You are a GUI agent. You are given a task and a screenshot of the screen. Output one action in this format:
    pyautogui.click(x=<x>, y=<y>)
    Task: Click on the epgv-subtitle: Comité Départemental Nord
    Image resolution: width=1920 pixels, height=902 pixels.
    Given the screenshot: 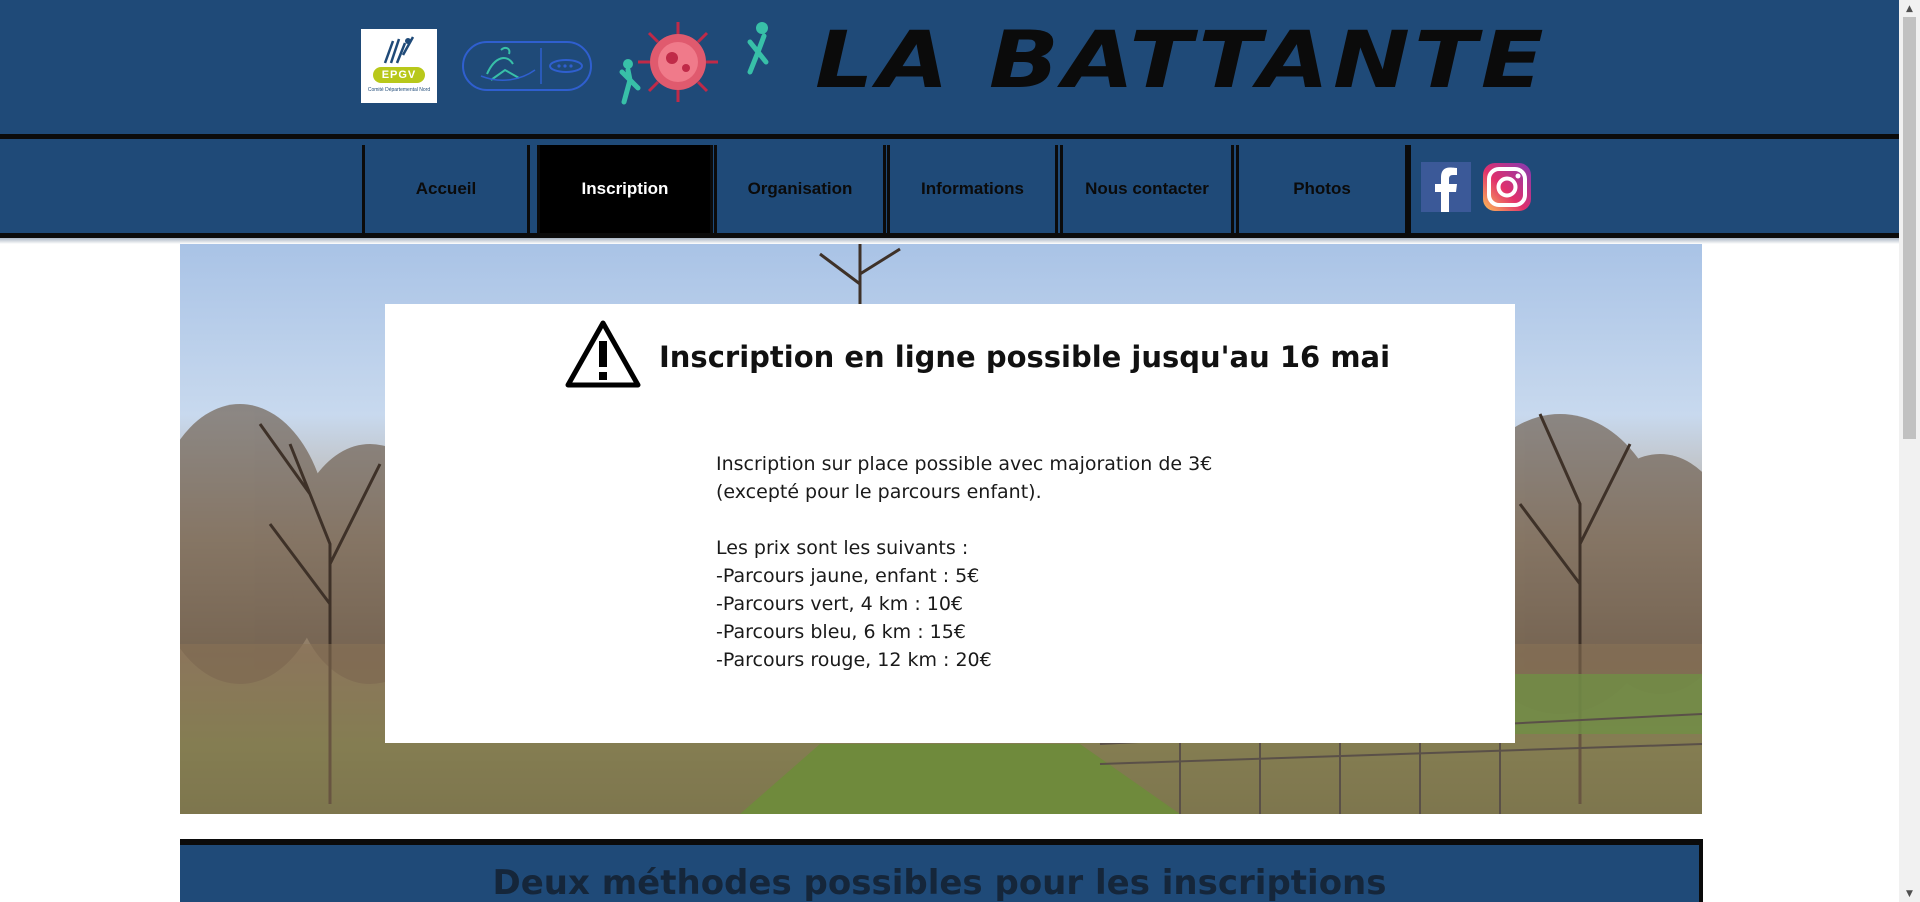 What is the action you would take?
    pyautogui.click(x=399, y=90)
    